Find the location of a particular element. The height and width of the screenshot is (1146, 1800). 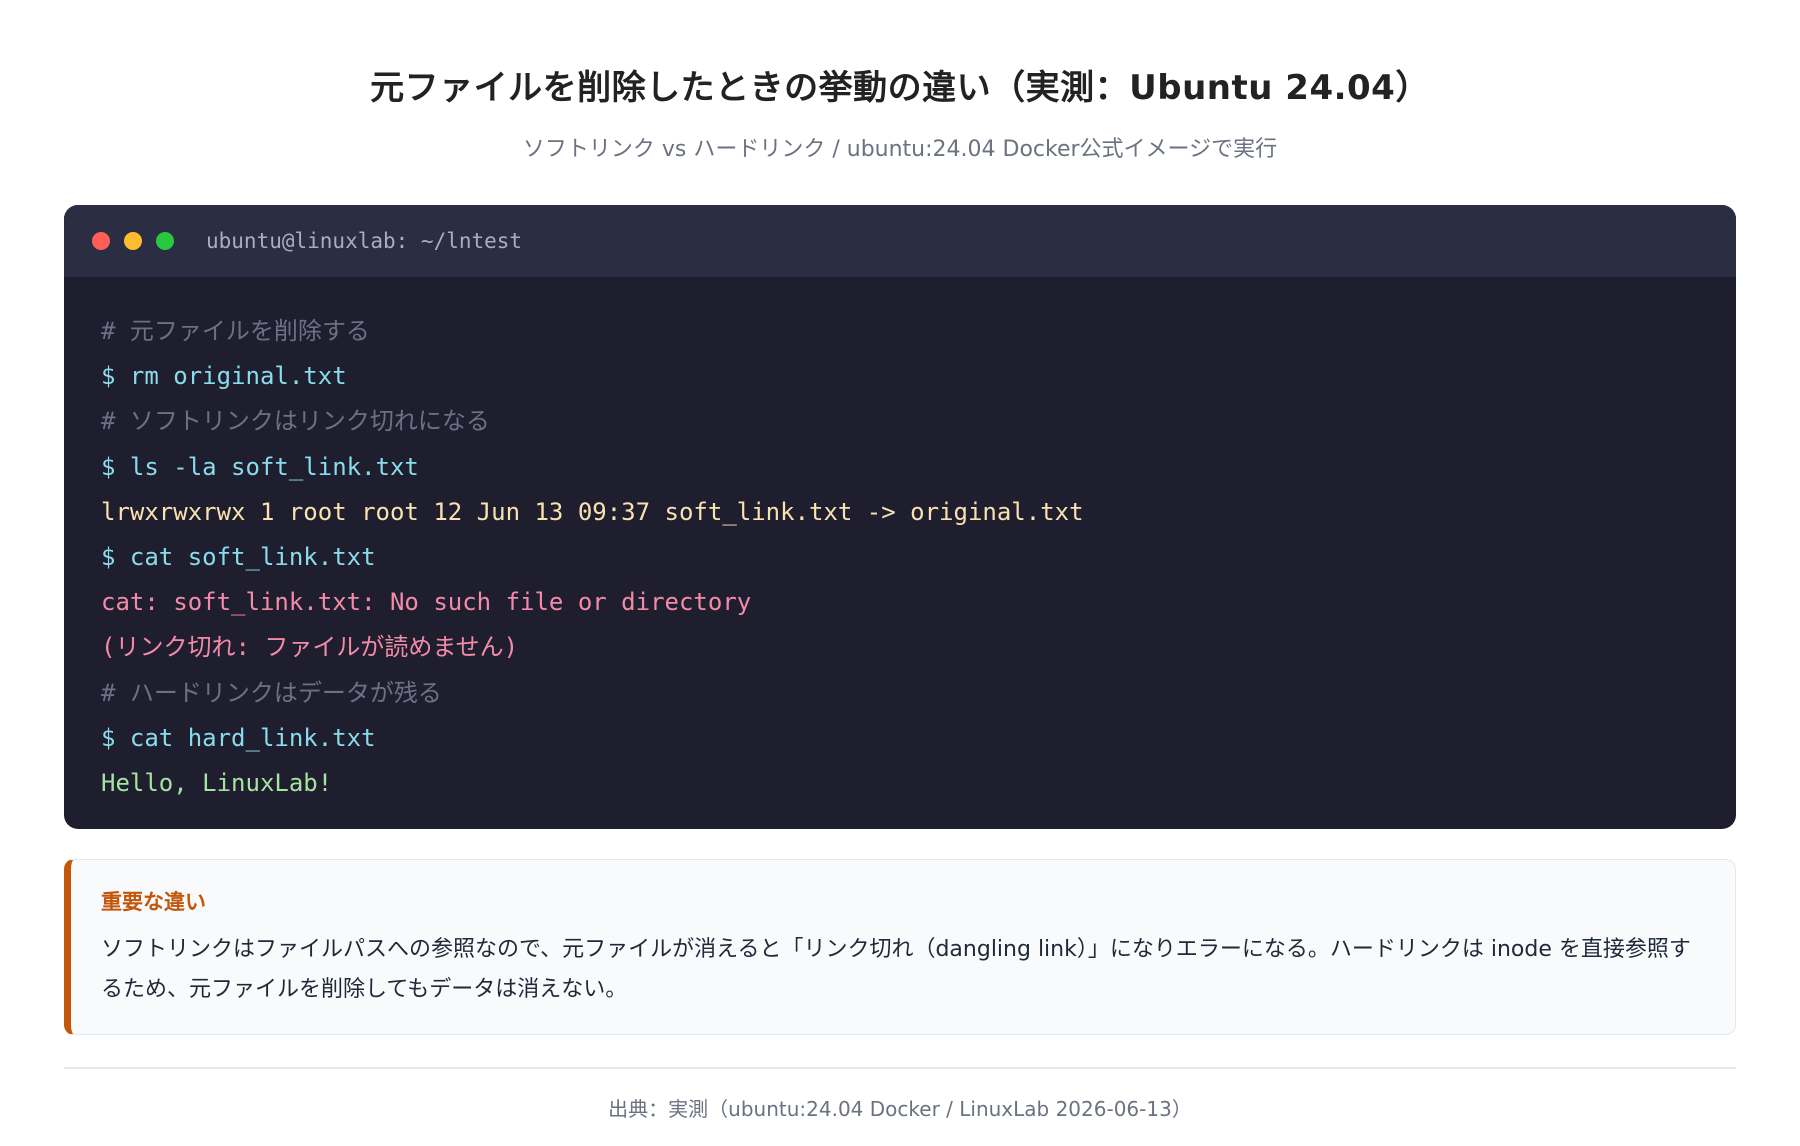

terminal-line: $ ls -la soft_link.txt is located at coordinates (260, 466).